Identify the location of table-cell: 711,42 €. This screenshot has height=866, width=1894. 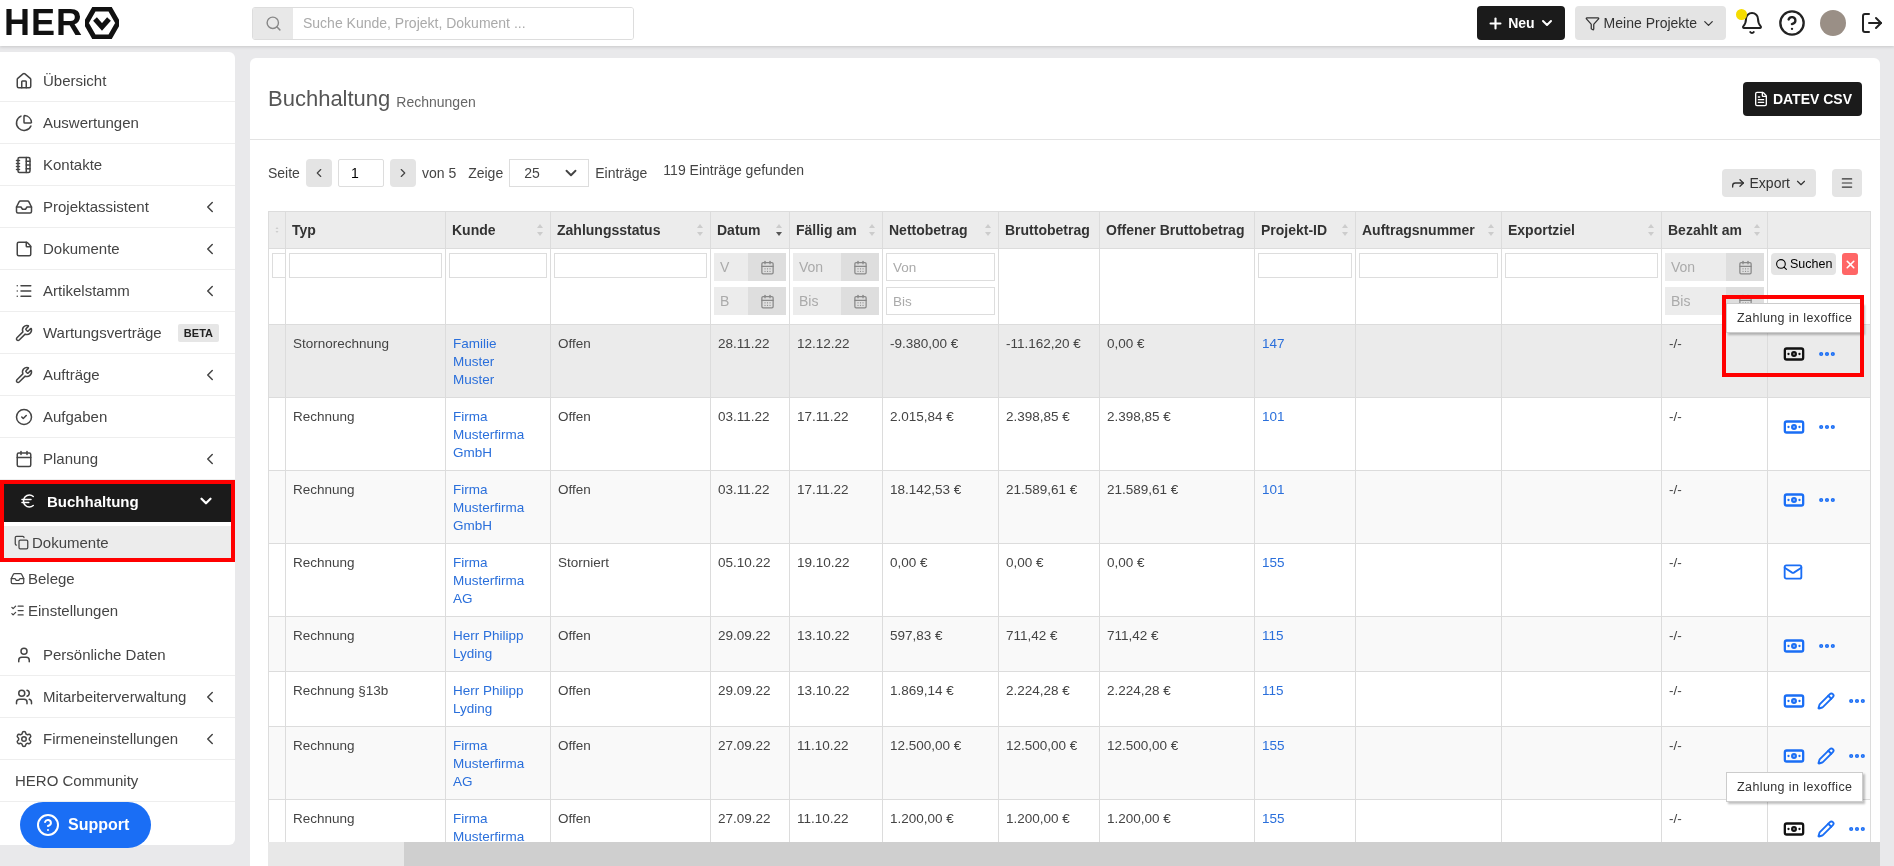
(1032, 635).